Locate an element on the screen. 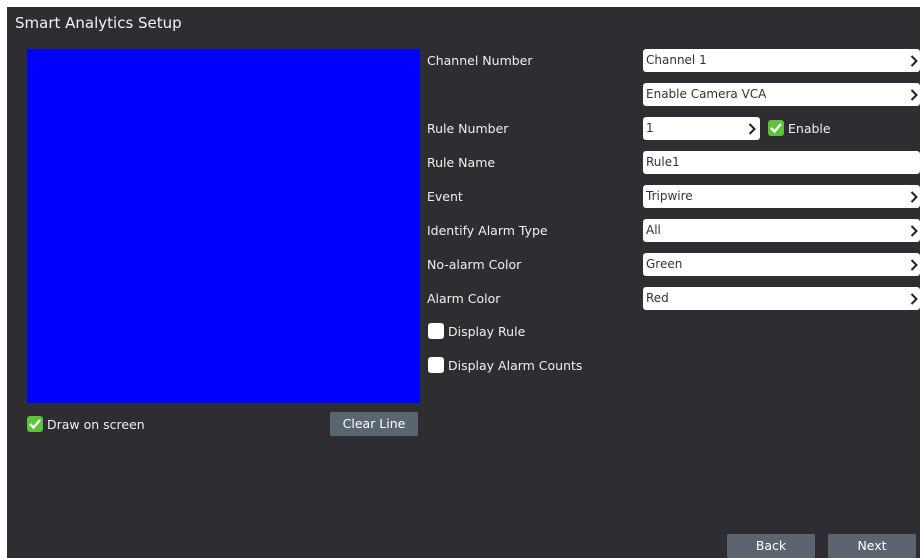 The width and height of the screenshot is (920, 558). event-value: Tripwire is located at coordinates (669, 196).